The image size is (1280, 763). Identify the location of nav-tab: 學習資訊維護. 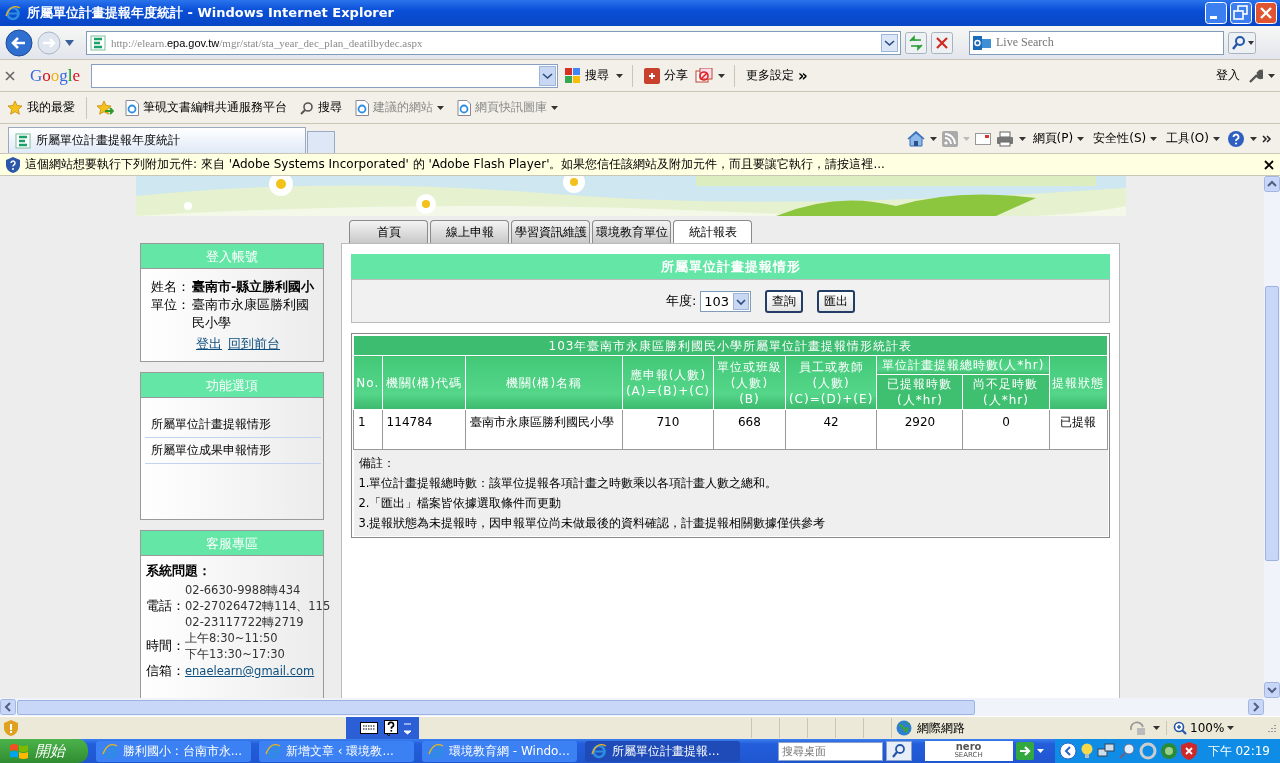
(550, 231).